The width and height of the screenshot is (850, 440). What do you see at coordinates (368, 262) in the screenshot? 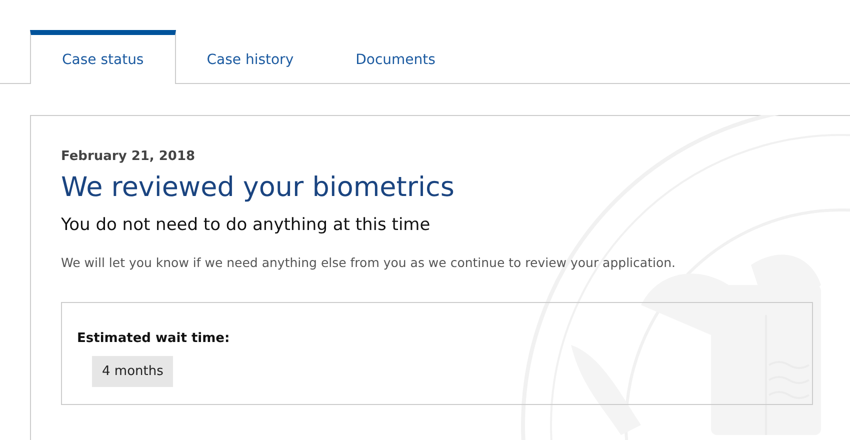
I see `status-message: We will let you know if we need anything else from you as we continue to review your application.` at bounding box center [368, 262].